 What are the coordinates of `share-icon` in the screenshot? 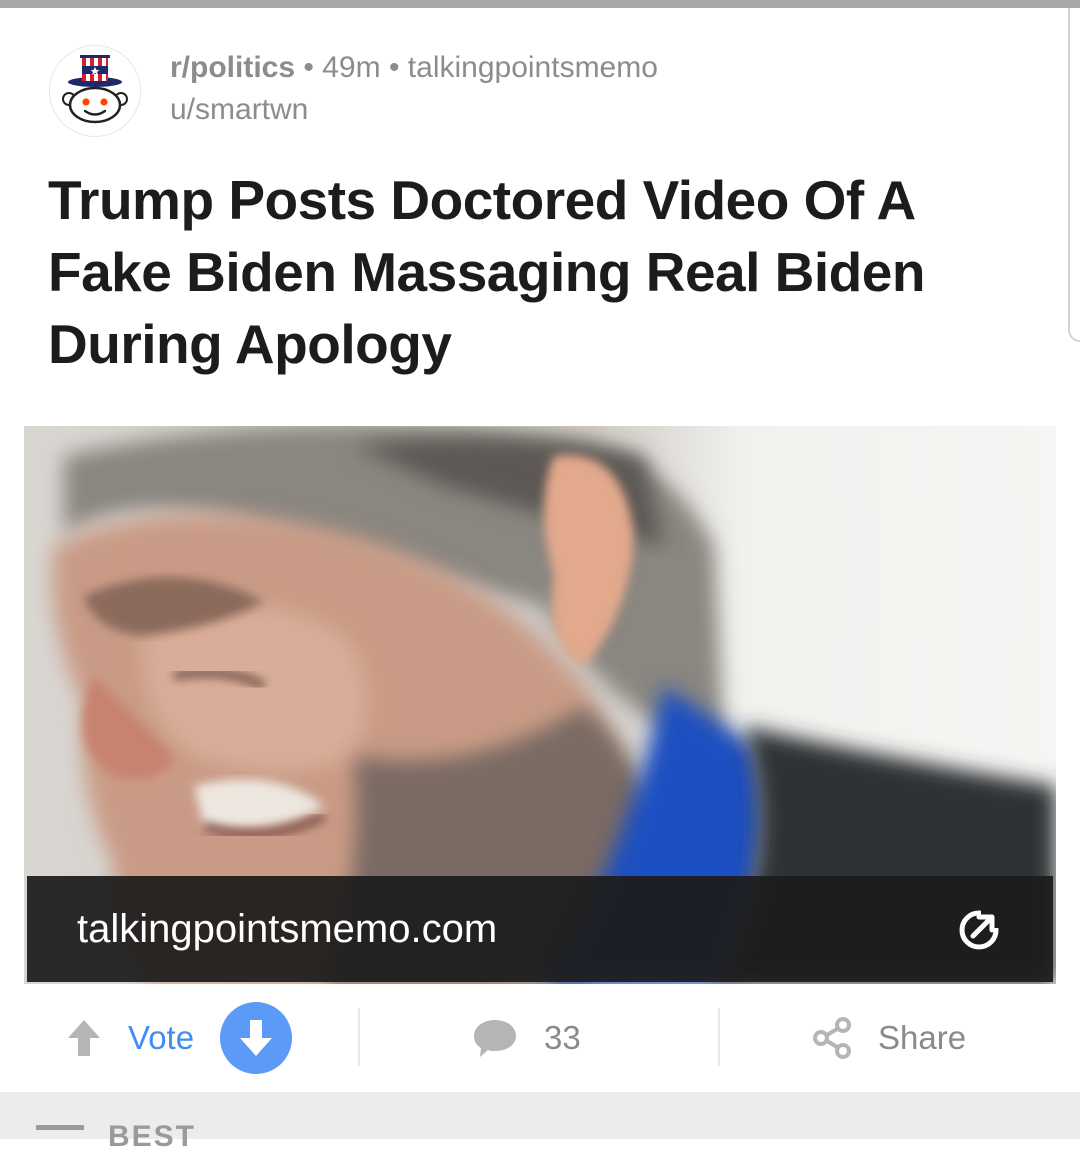 It's located at (832, 1038).